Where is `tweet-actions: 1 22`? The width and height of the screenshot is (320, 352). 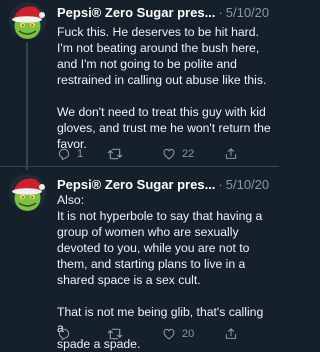 tweet-actions: 1 22 is located at coordinates (165, 154).